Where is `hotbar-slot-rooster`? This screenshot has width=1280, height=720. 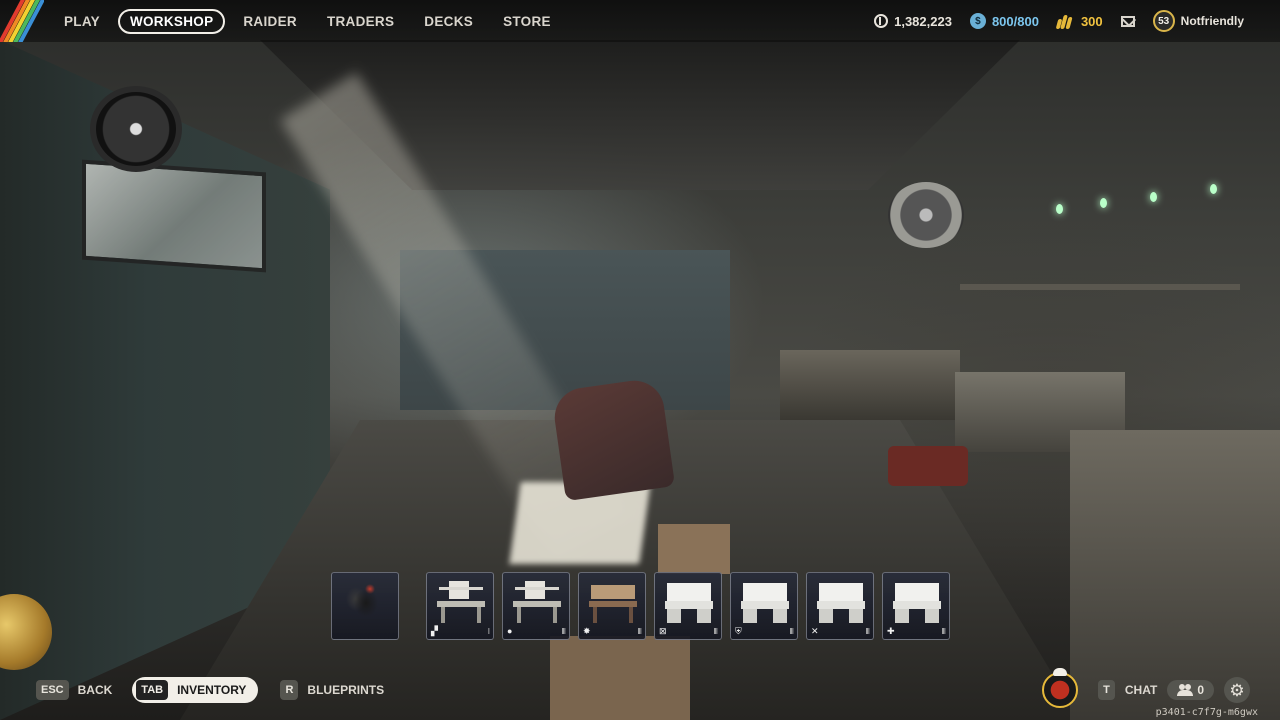 hotbar-slot-rooster is located at coordinates (365, 606).